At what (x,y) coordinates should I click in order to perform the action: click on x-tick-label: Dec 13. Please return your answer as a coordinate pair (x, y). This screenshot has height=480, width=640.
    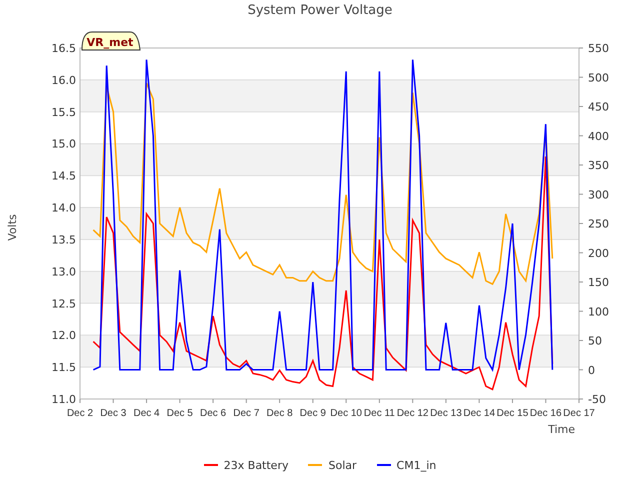
    Looking at the image, I should click on (446, 413).